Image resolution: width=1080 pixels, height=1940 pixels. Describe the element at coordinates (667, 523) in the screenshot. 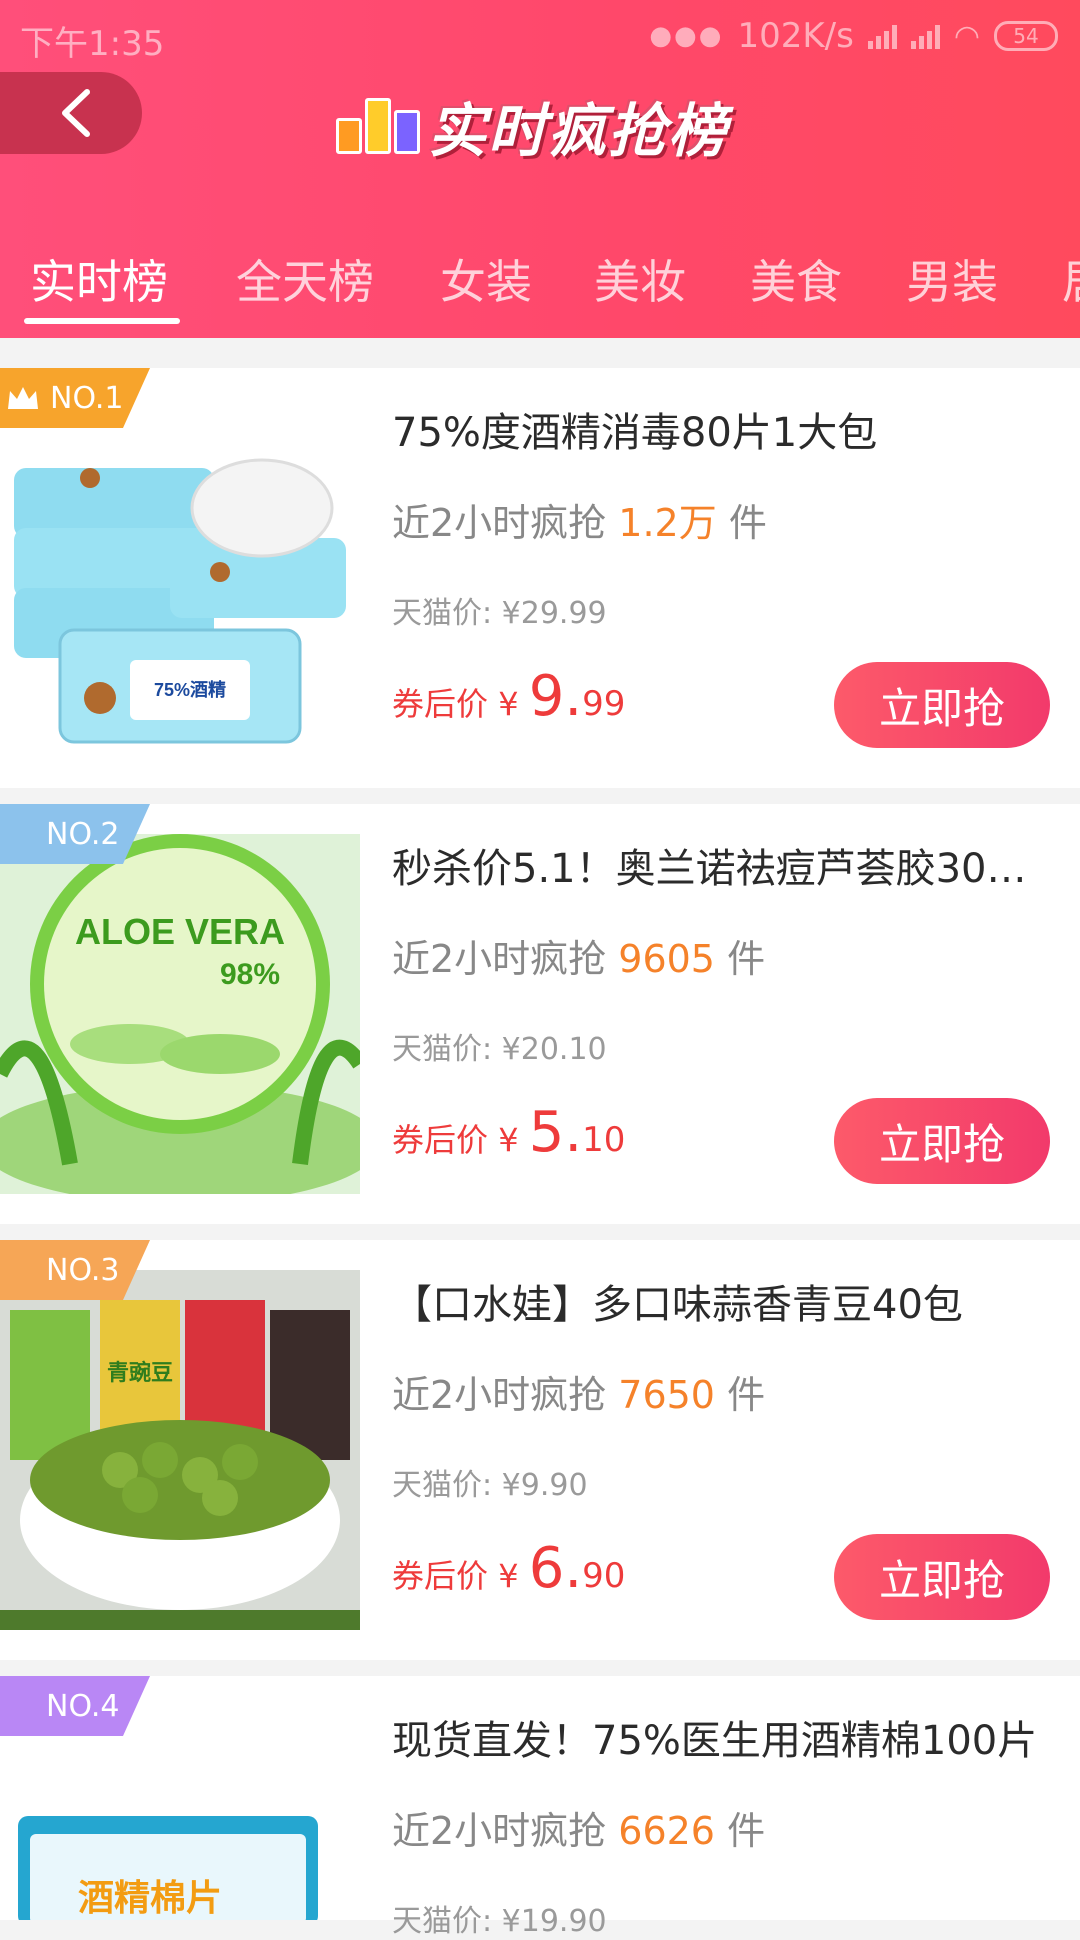

I see `sales-count: 1.2万` at that location.